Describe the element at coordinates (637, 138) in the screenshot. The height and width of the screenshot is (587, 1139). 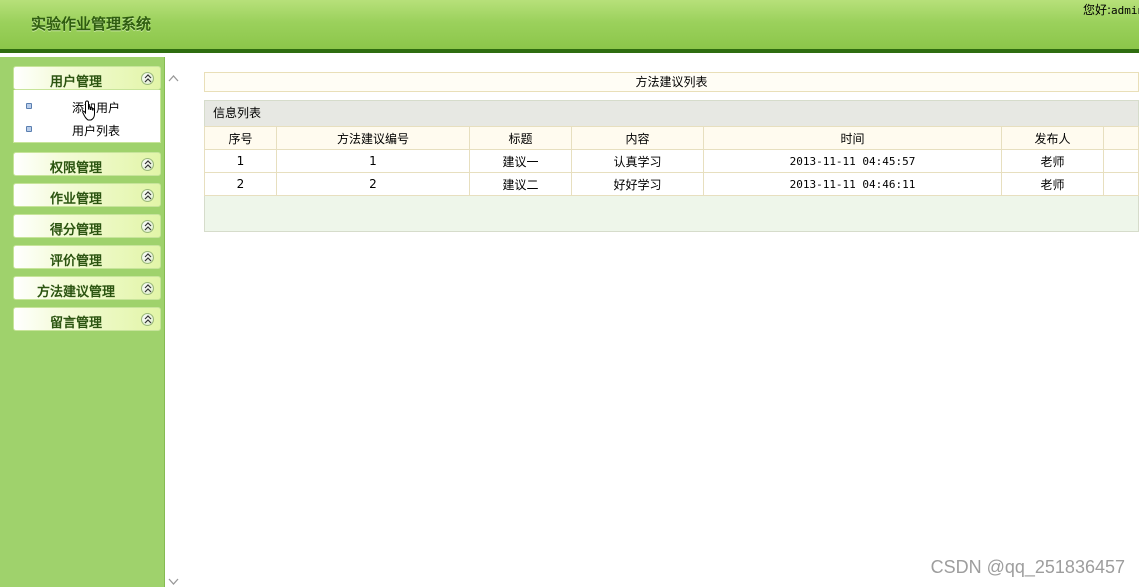
I see `column-header: 内容` at that location.